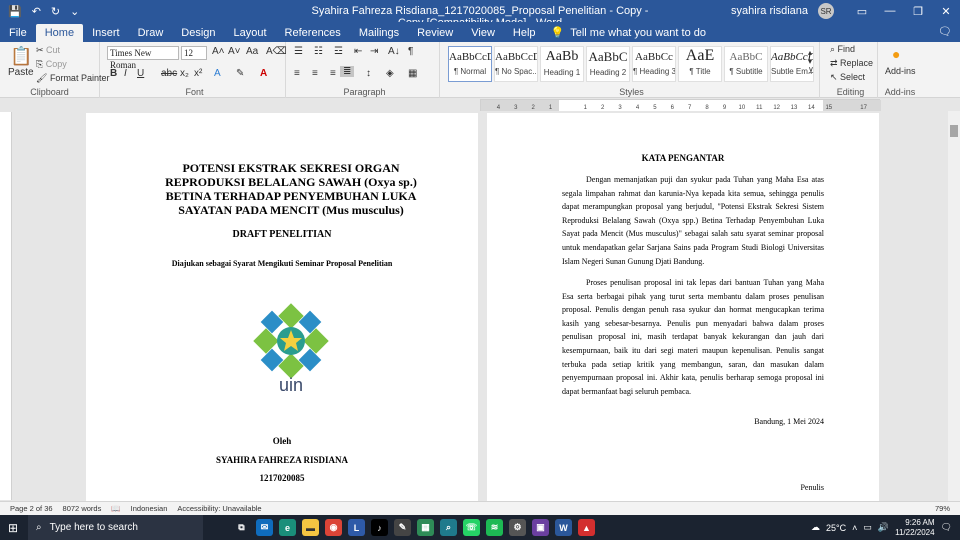 This screenshot has width=960, height=540. Describe the element at coordinates (836, 528) in the screenshot. I see `weather-temp: 25°C` at that location.